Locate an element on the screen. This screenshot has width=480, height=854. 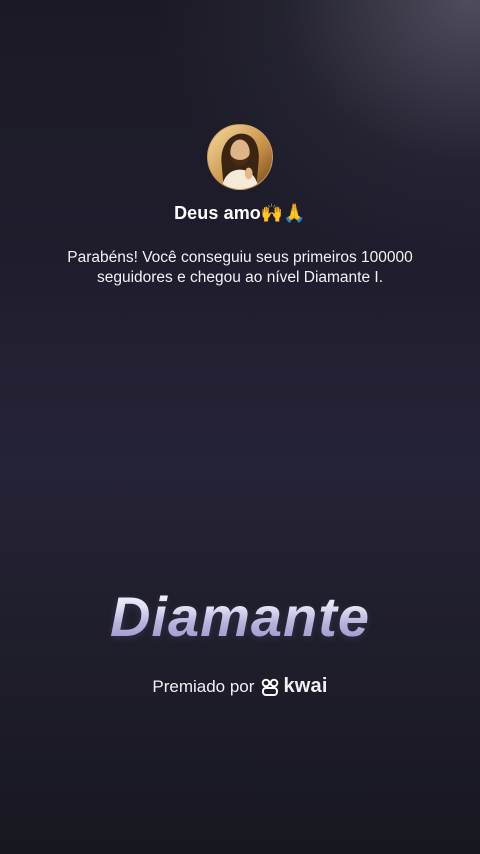
avatar-portrait-icon is located at coordinates (240, 157).